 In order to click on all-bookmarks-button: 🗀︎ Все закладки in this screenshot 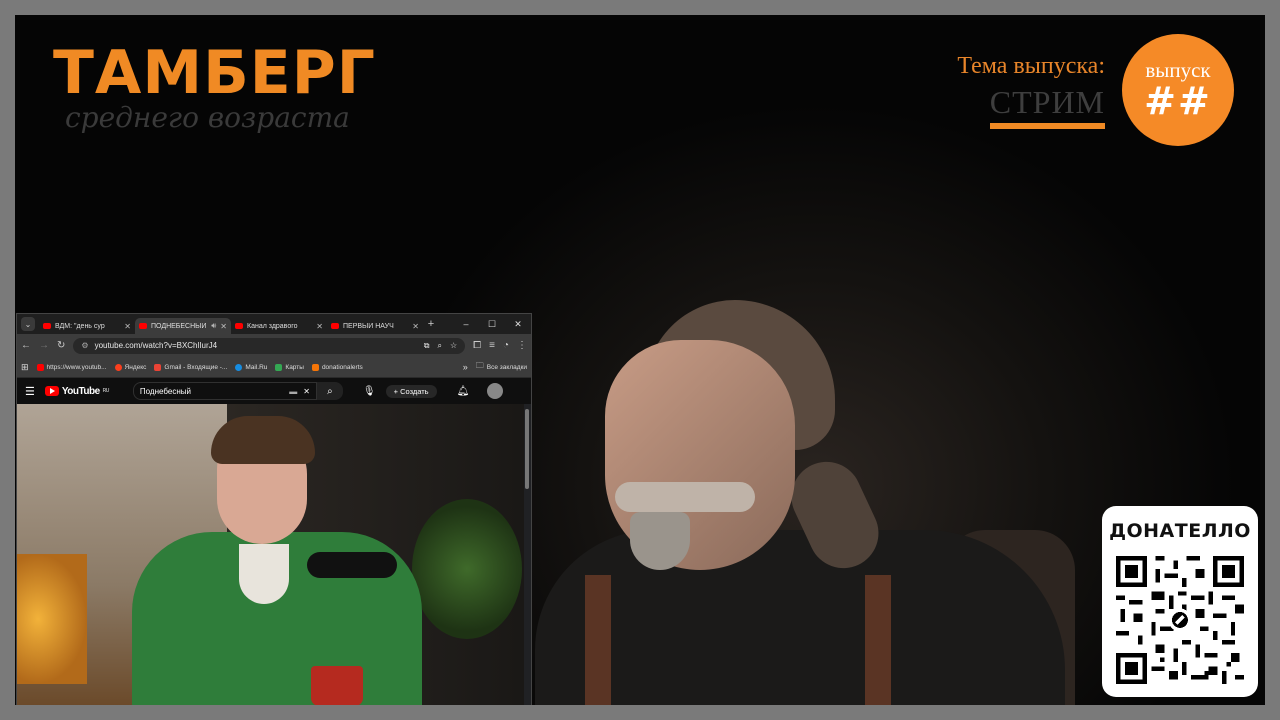, I will do `click(501, 367)`.